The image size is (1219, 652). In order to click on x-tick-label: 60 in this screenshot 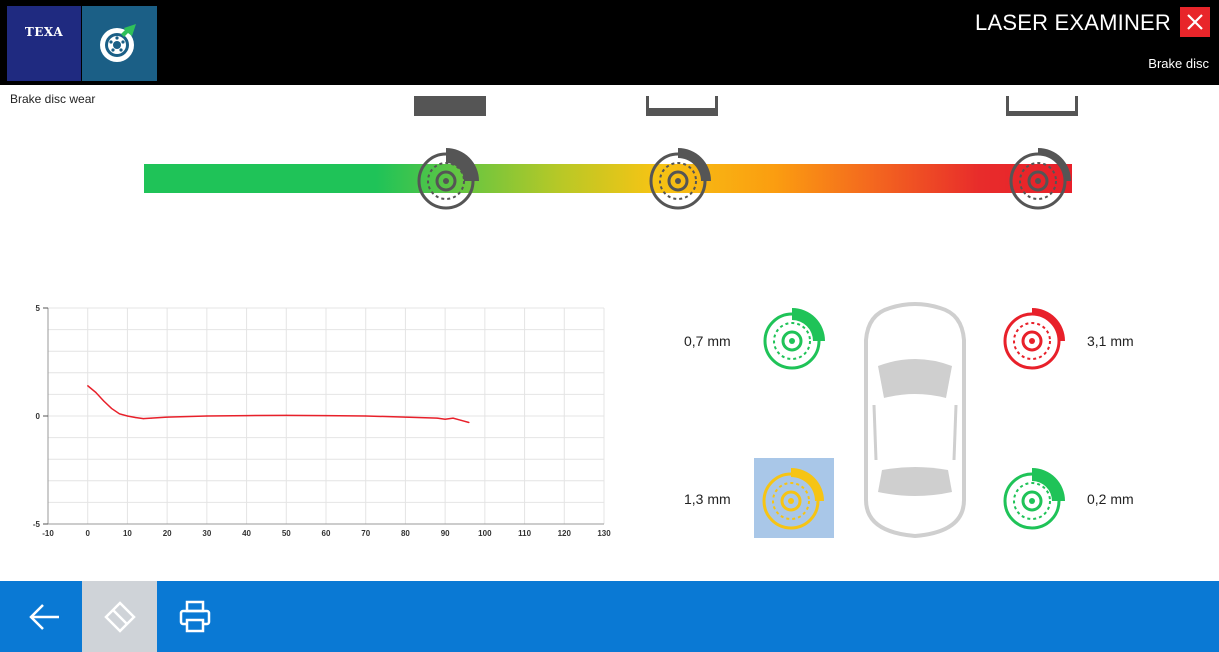, I will do `click(326, 533)`.